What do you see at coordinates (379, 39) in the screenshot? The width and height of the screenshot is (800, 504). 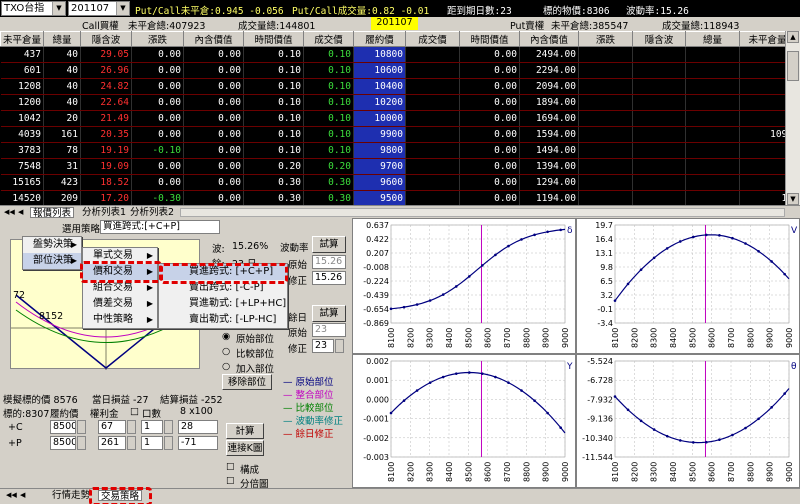 I see `column-header: 履約價` at bounding box center [379, 39].